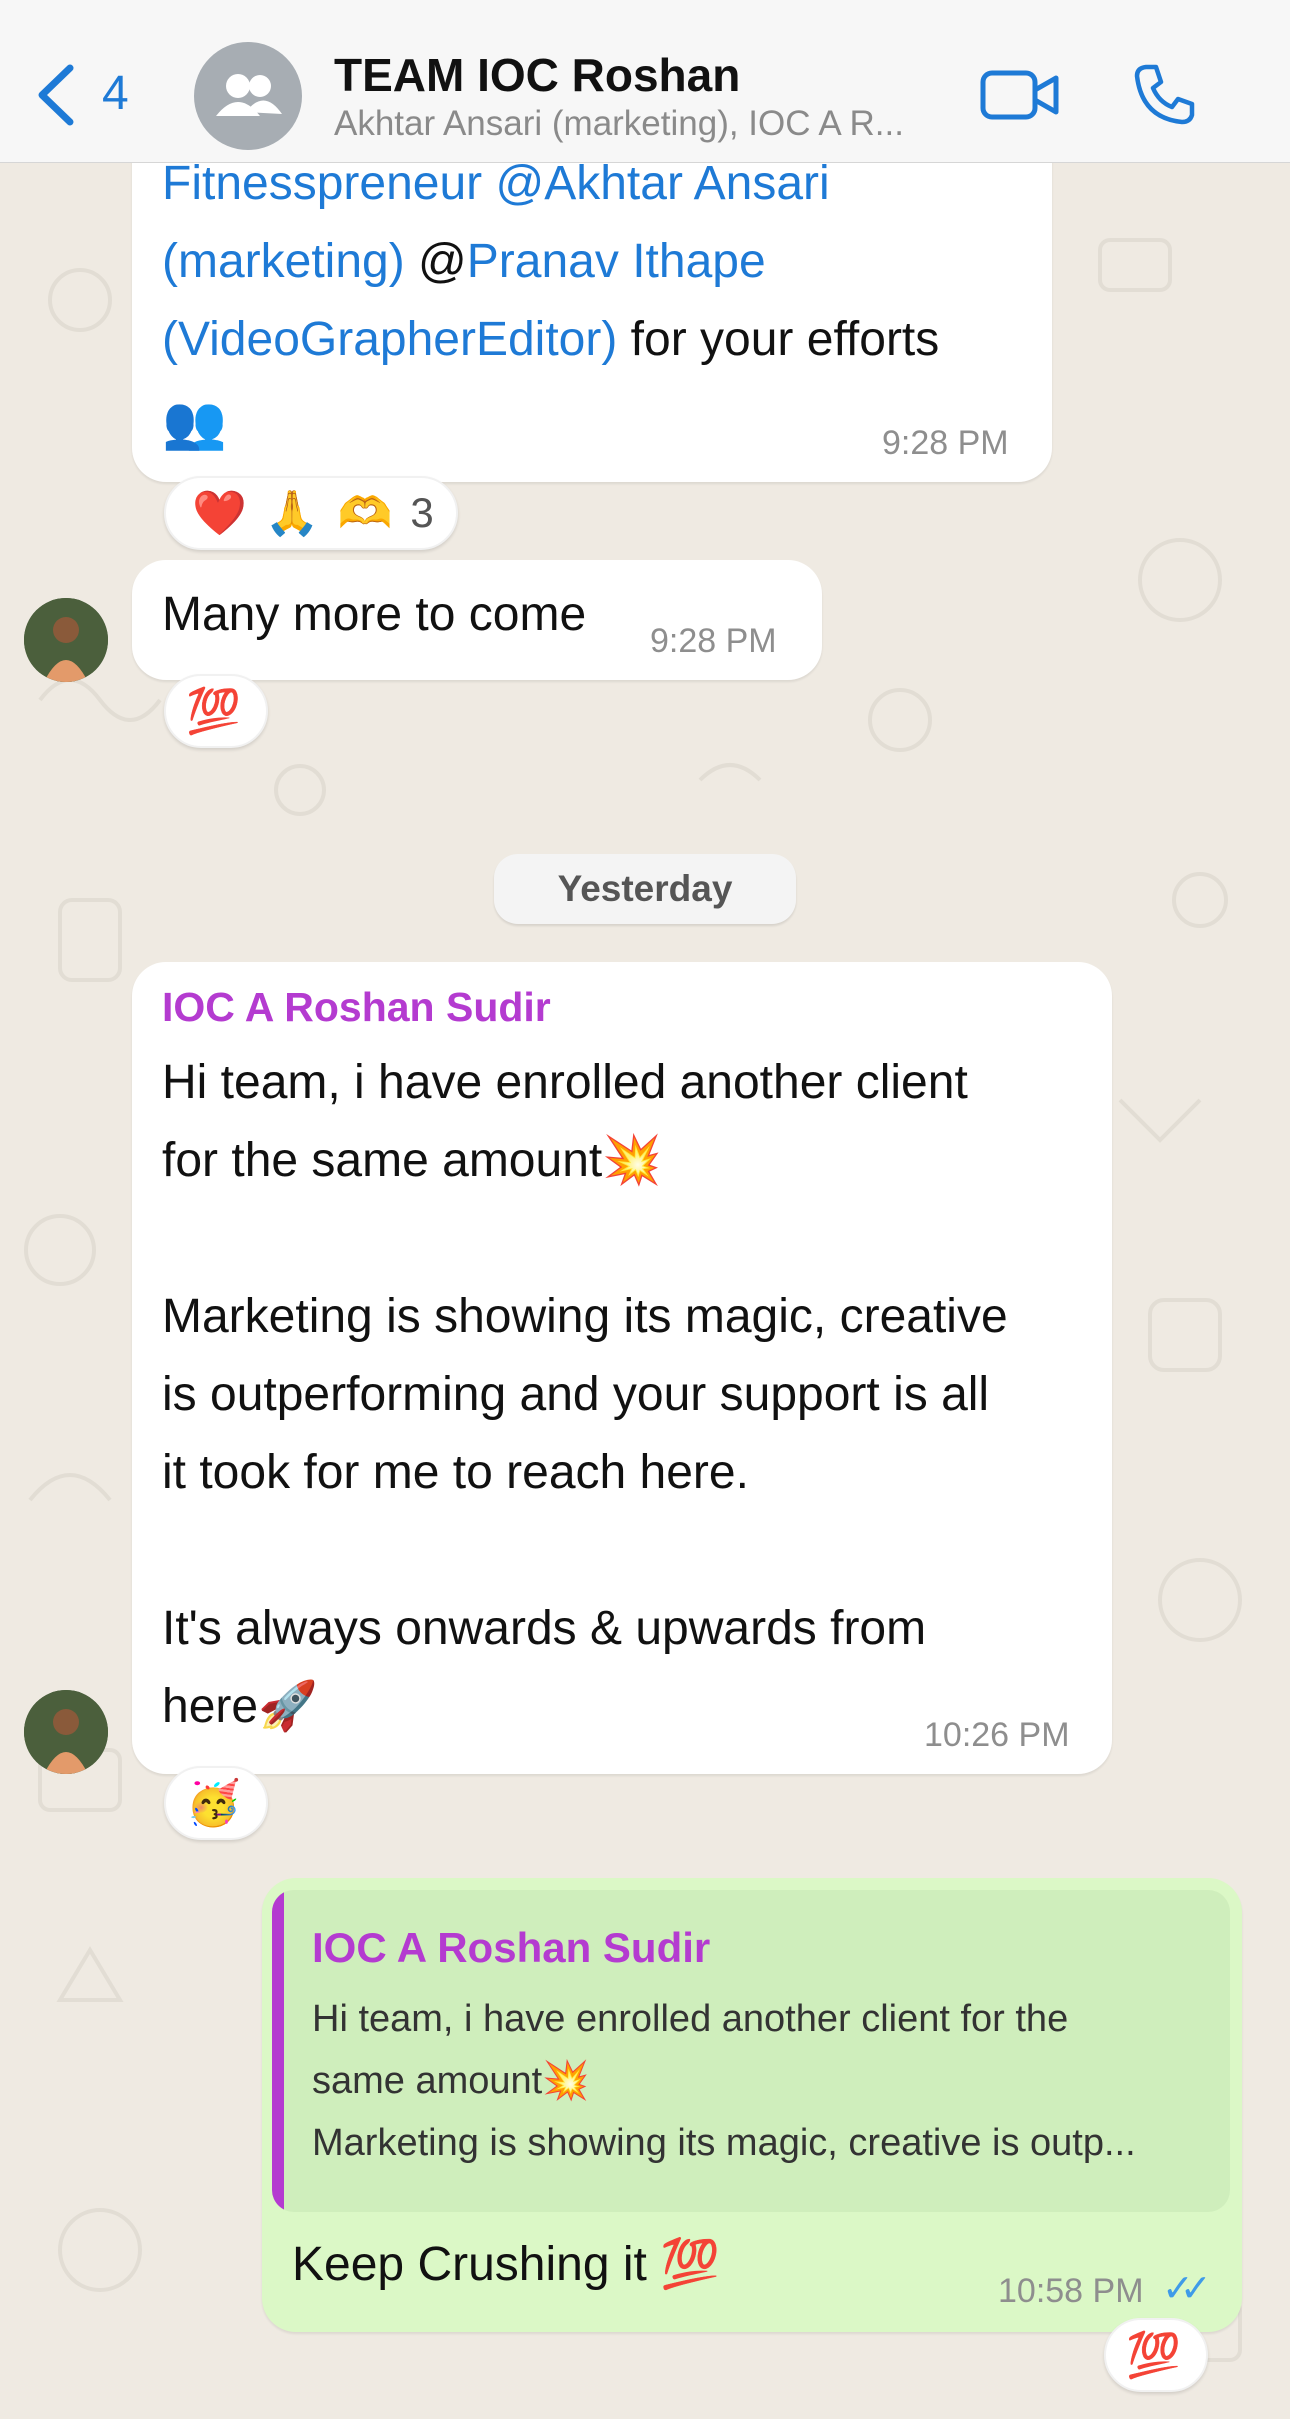 This screenshot has width=1290, height=2419. Describe the element at coordinates (412, 1160) in the screenshot. I see `message-line: for the same amount💥` at that location.